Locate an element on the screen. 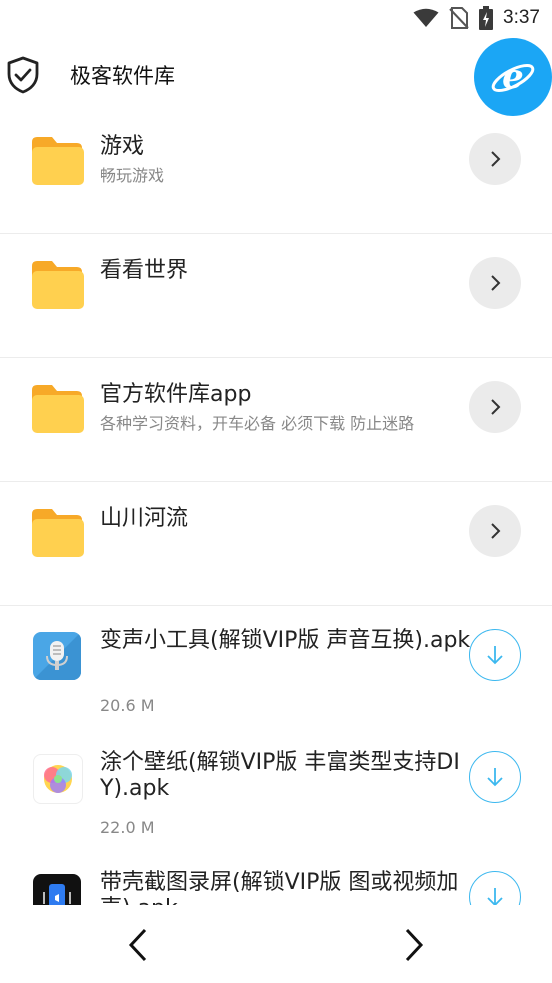 Image resolution: width=552 pixels, height=983 pixels. svg-text: e is located at coordinates (513, 77).